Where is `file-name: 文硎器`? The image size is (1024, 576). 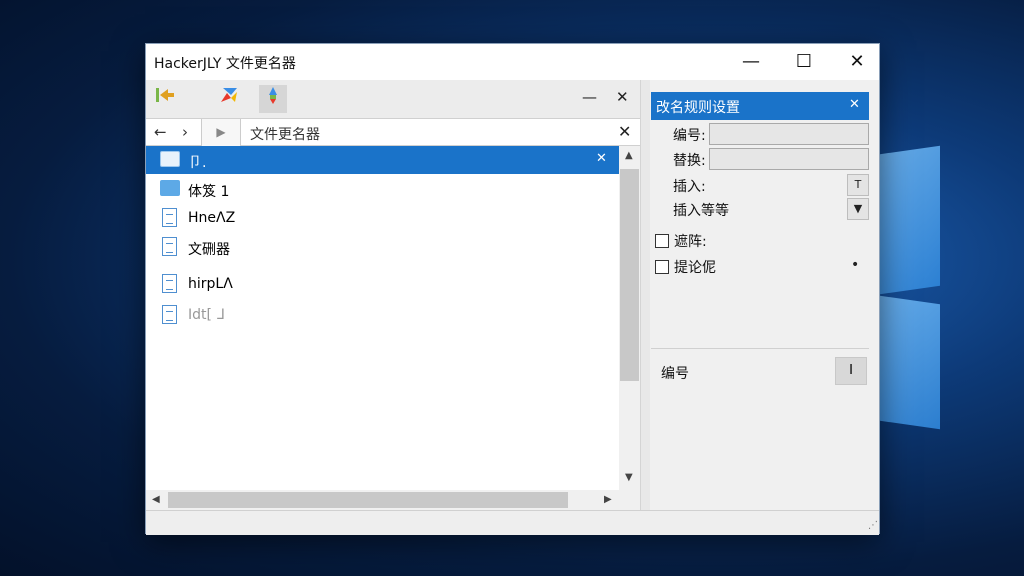
file-name: 文硎器 is located at coordinates (209, 250).